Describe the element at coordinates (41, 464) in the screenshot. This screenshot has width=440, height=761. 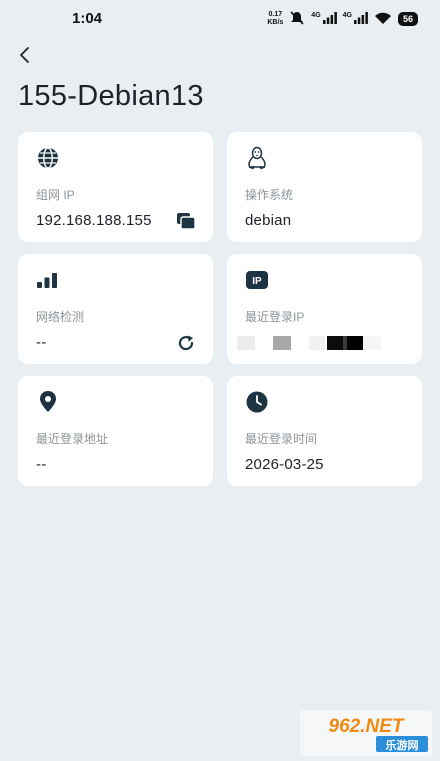
I see `last-login-address-value: --` at that location.